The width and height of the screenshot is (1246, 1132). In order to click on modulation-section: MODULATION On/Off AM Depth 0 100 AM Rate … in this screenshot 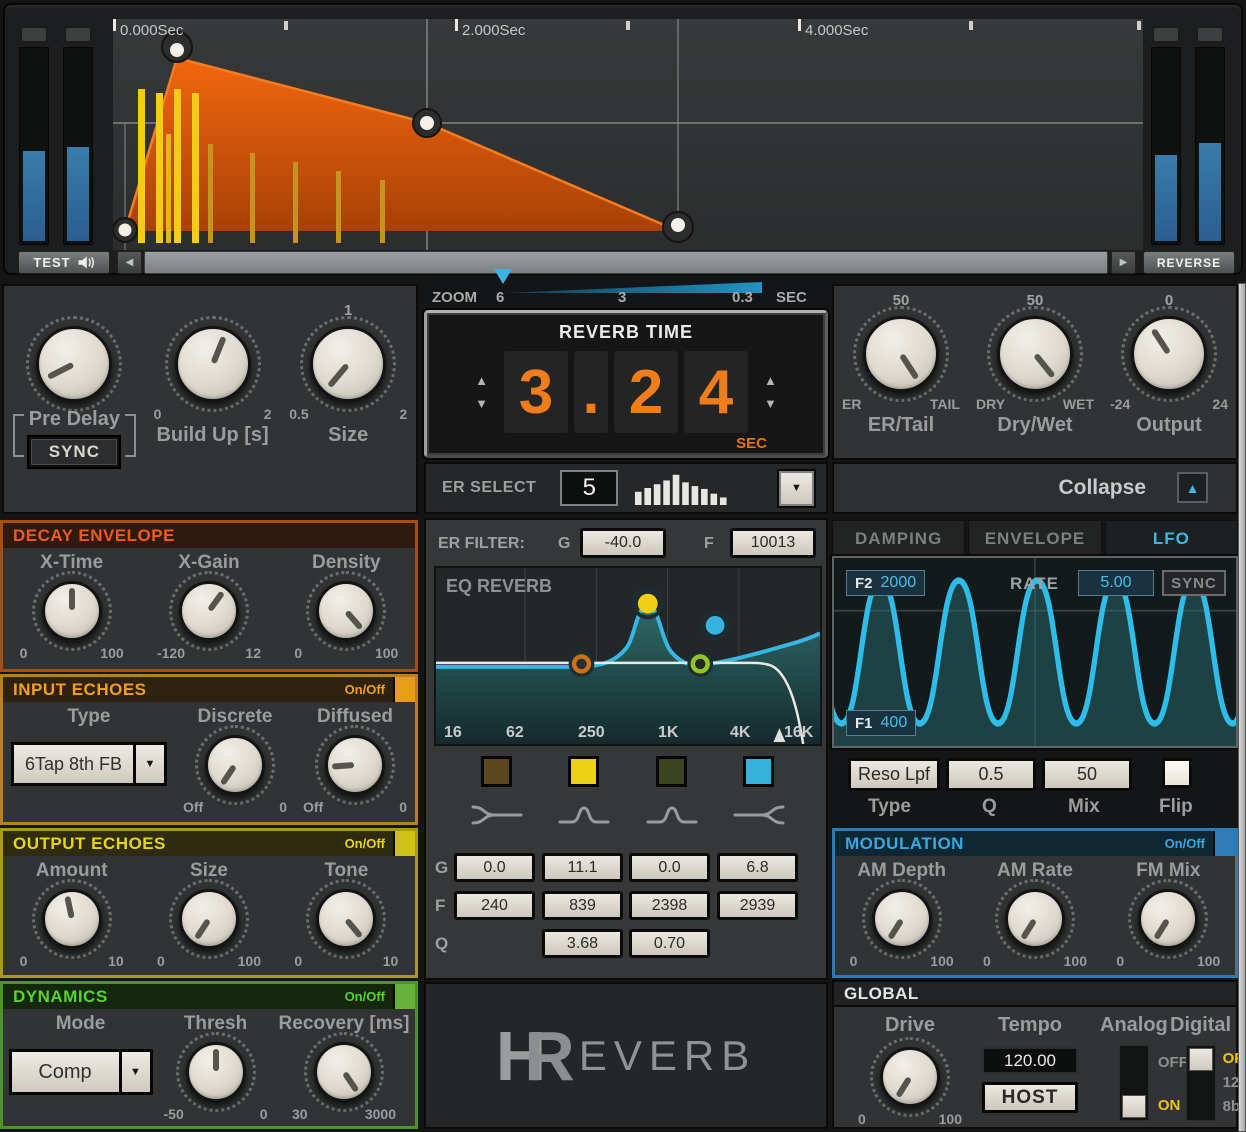, I will do `click(1035, 903)`.